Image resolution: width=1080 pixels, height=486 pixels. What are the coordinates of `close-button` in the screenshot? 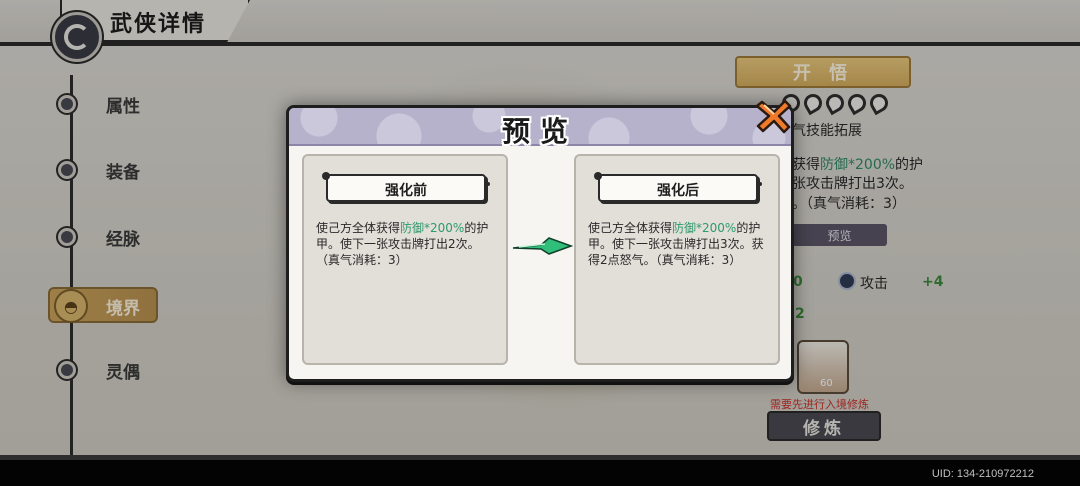 It's located at (774, 116).